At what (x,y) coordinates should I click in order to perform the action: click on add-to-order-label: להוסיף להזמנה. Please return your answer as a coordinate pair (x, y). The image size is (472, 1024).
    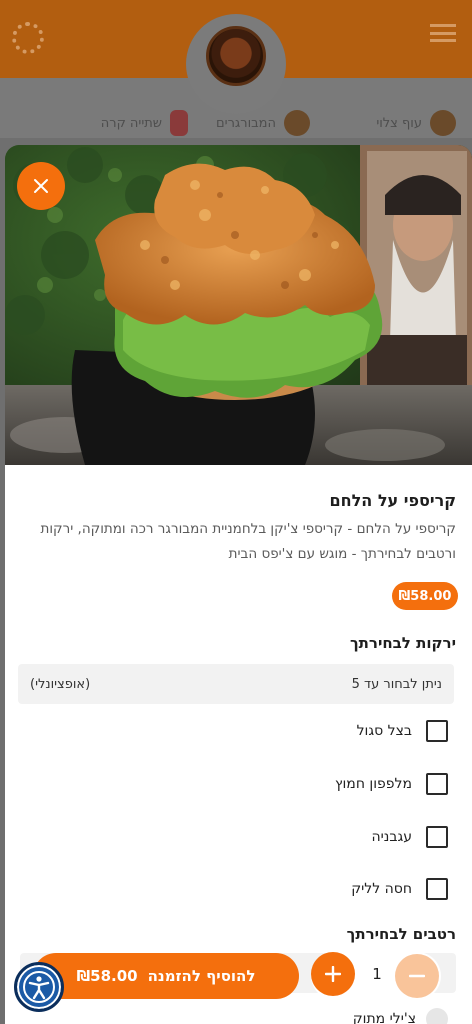
    Looking at the image, I should click on (201, 976).